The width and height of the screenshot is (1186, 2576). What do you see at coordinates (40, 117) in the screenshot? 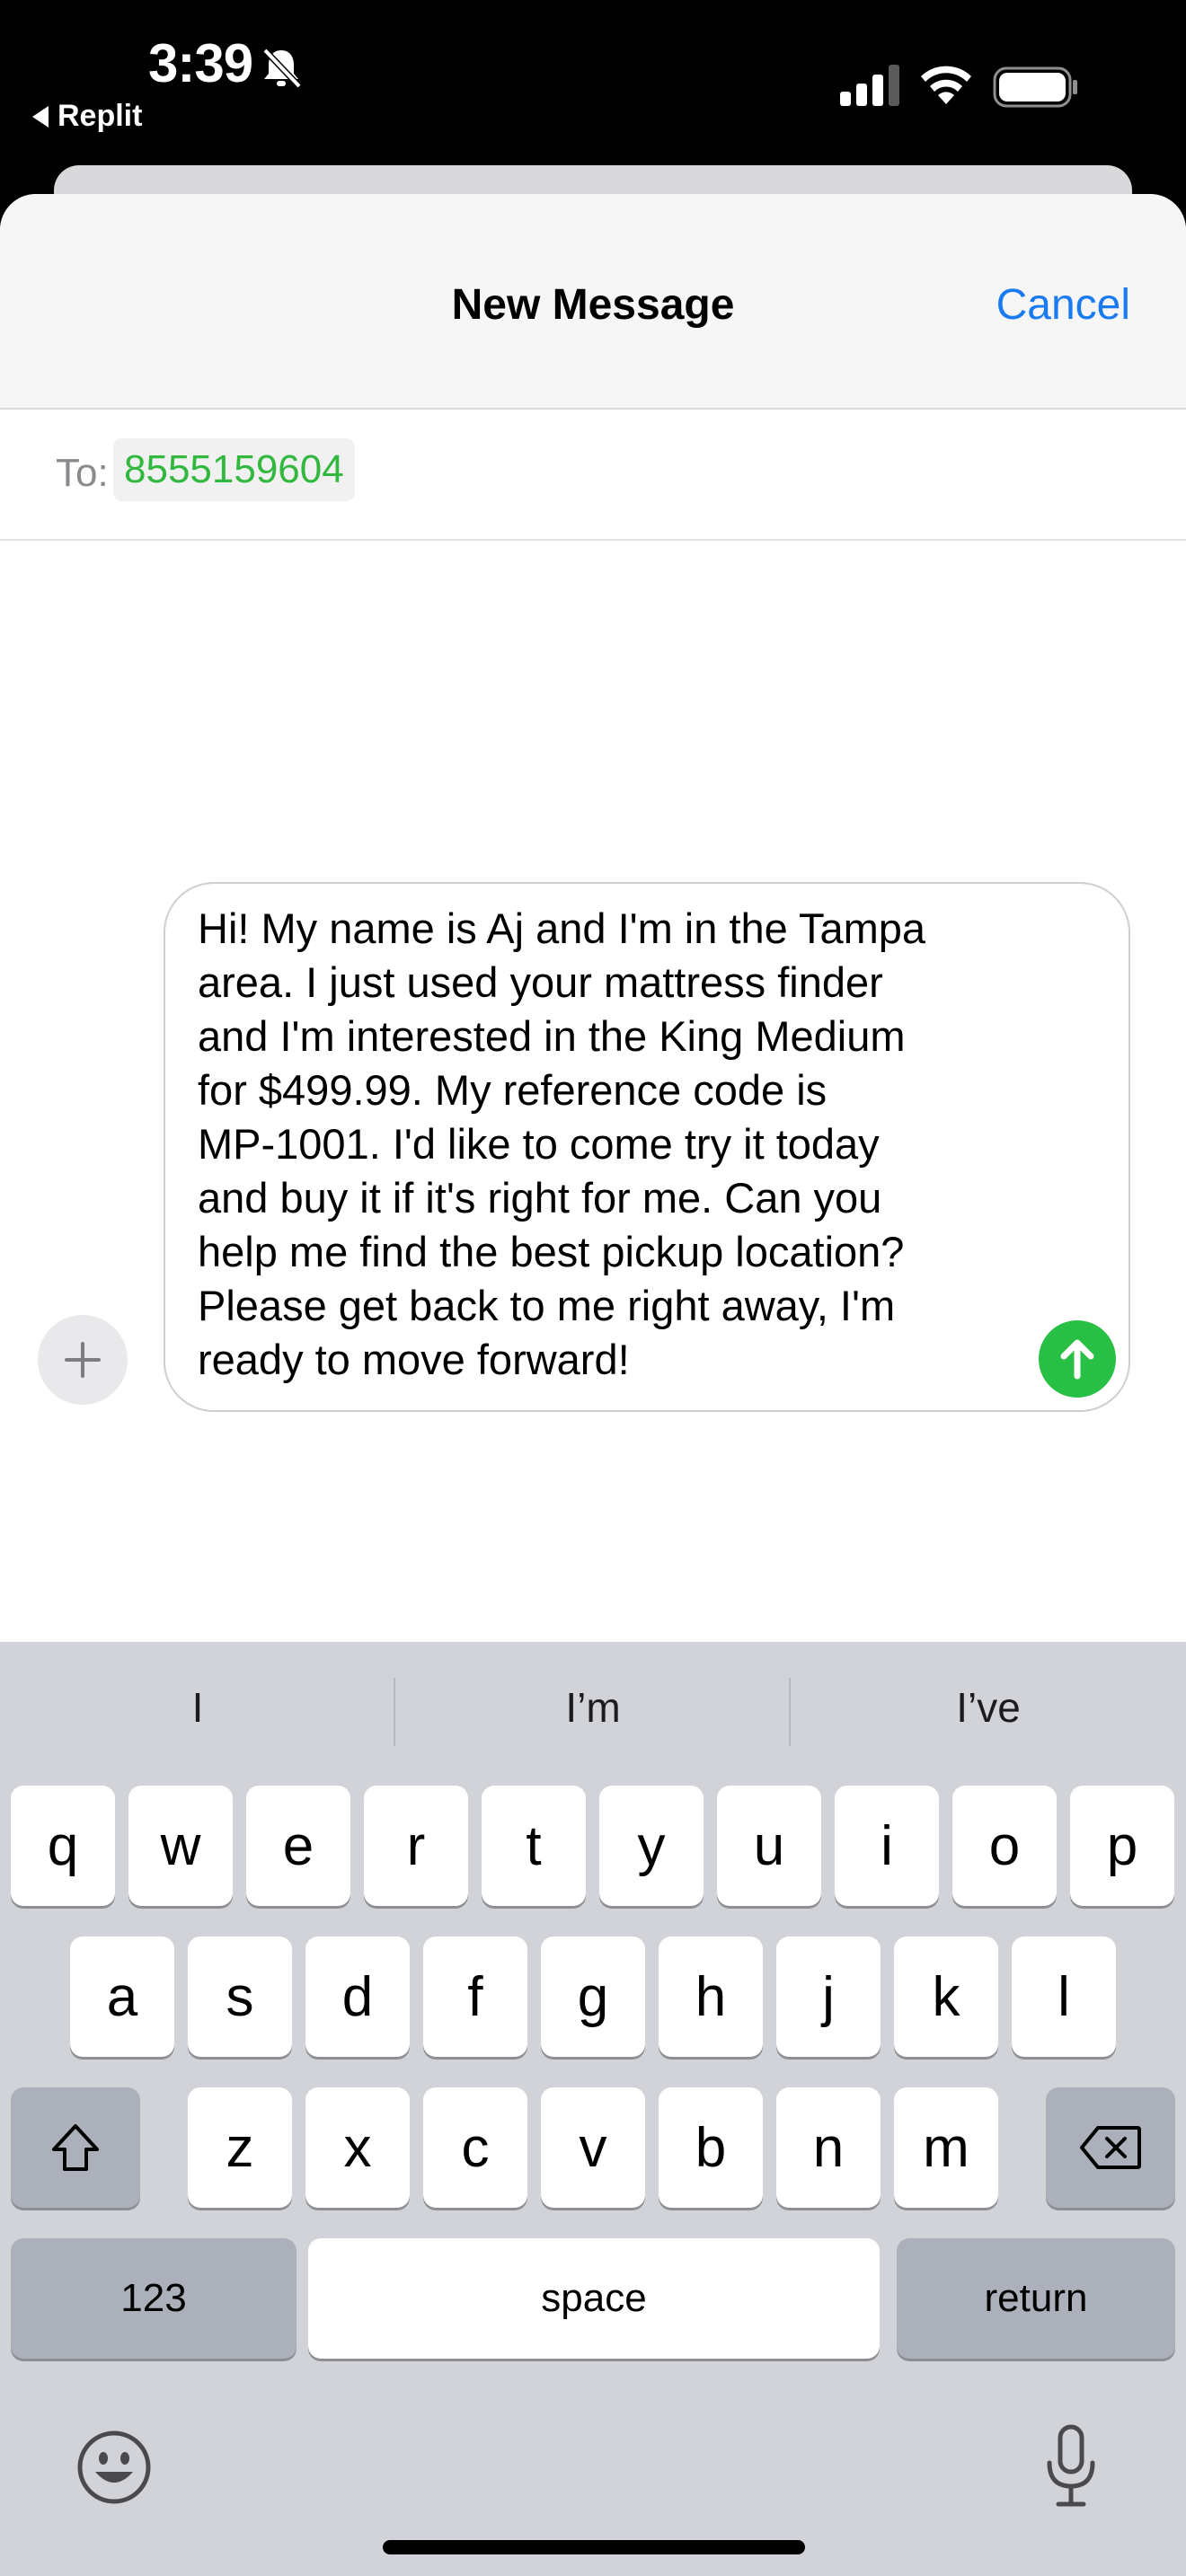
I see `back-arrow-icon` at bounding box center [40, 117].